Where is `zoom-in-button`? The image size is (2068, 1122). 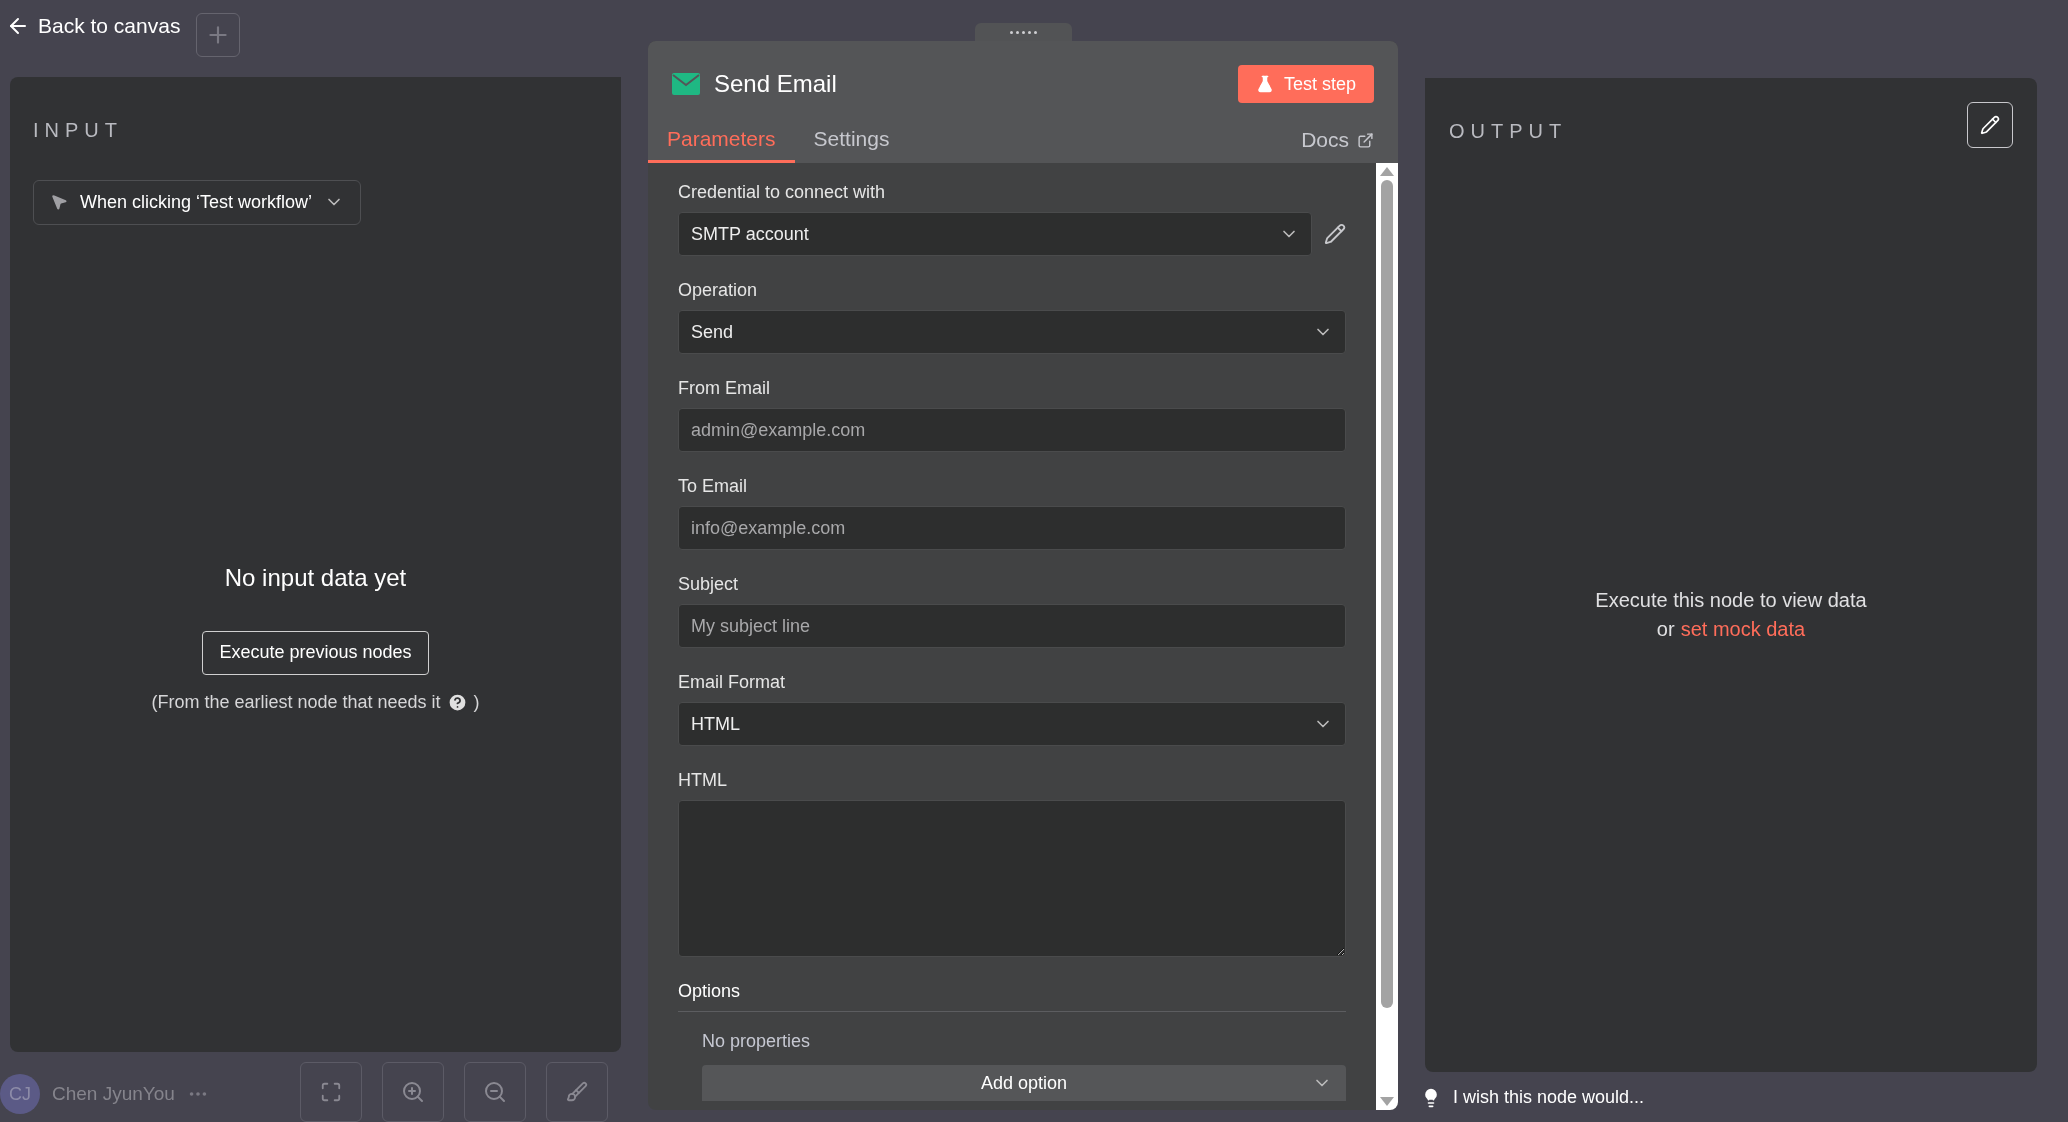
zoom-in-button is located at coordinates (413, 1092).